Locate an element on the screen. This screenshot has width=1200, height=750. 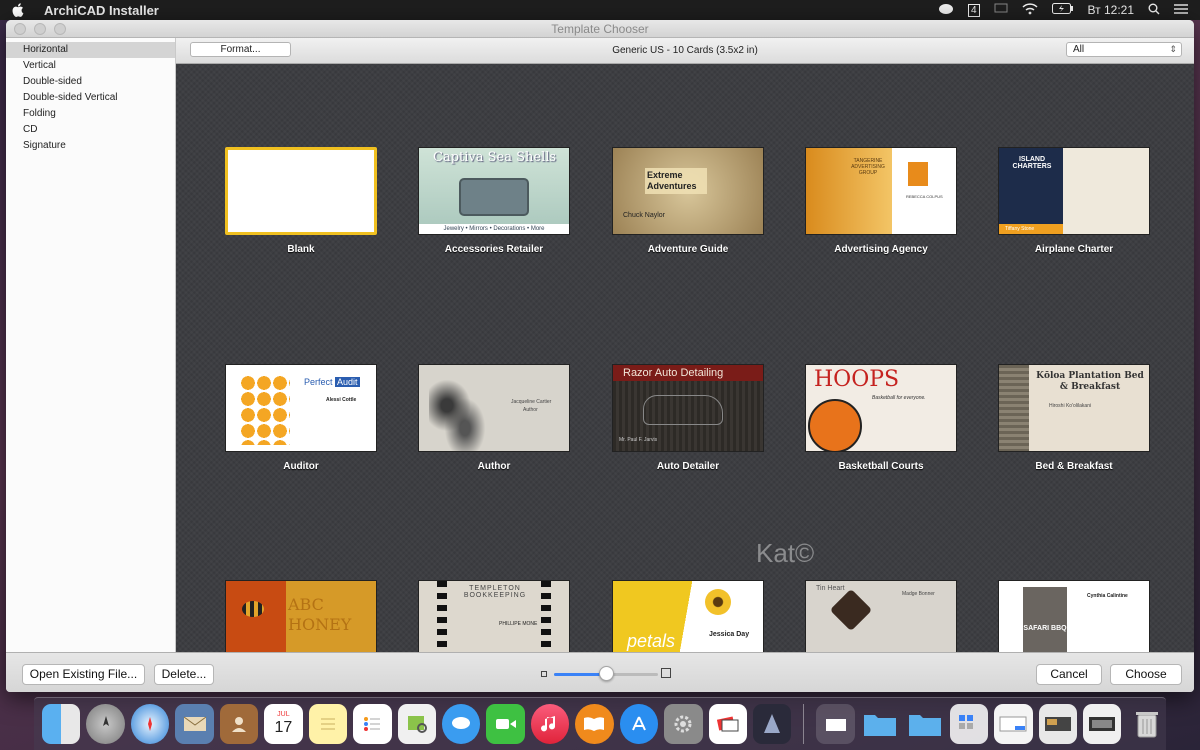
template-thumbnail: SAFARI BBQ Cynthia Calintine is located at coordinates (1074, 616).